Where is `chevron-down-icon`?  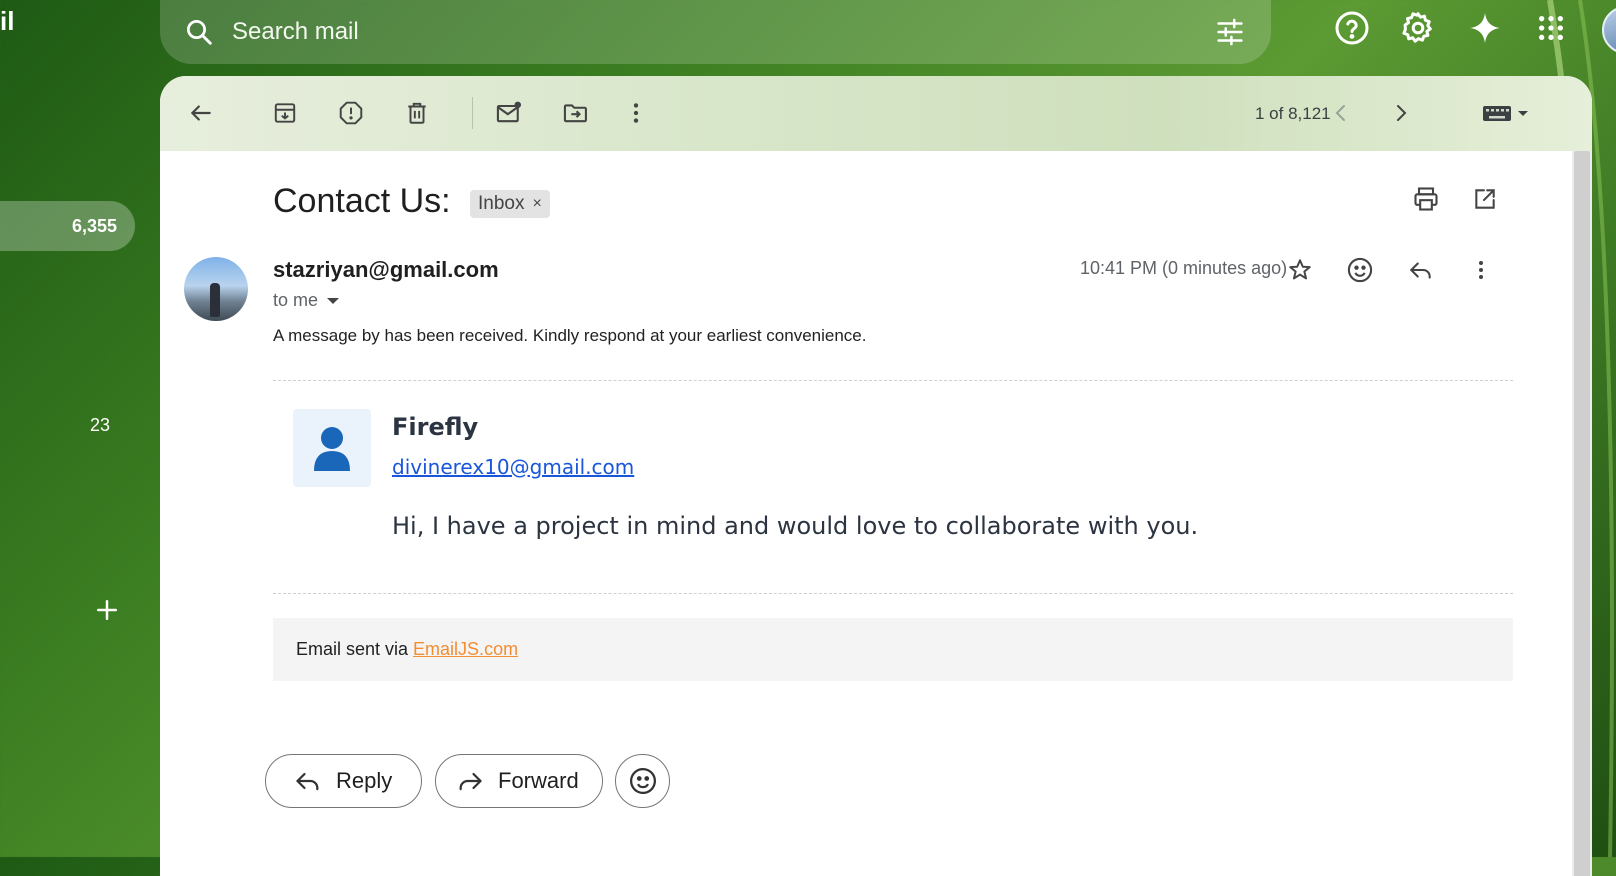 chevron-down-icon is located at coordinates (333, 301).